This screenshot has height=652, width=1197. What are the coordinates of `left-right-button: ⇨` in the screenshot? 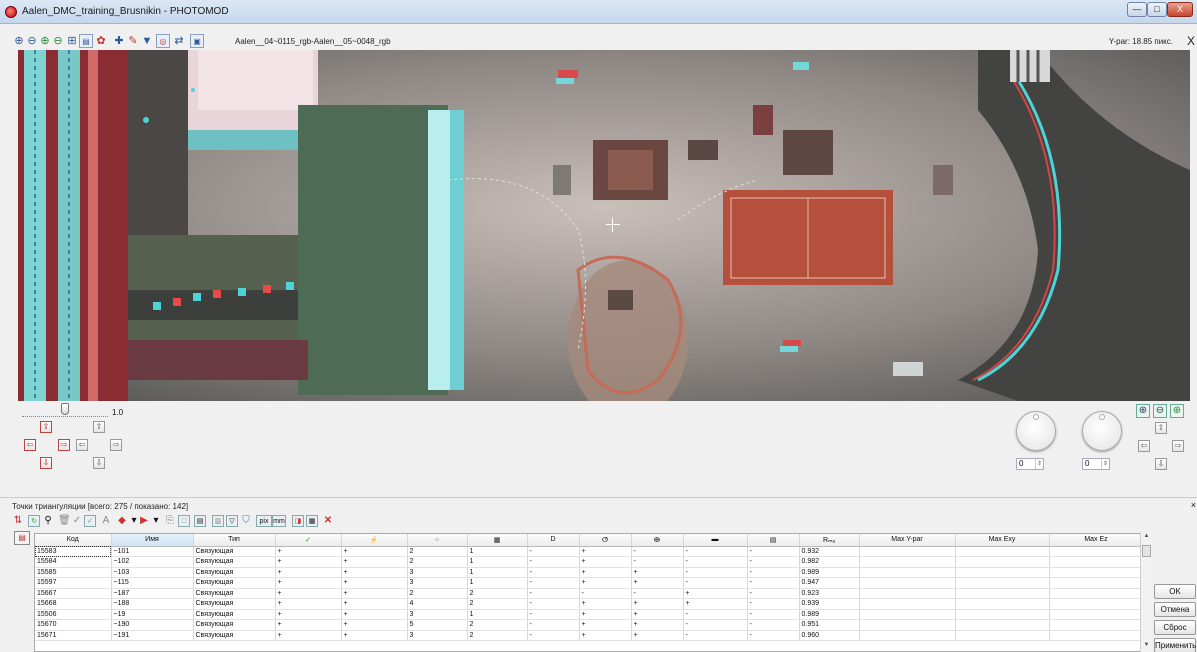 It's located at (64, 445).